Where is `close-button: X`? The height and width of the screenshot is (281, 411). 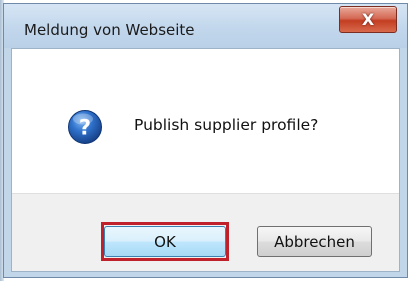 close-button: X is located at coordinates (368, 19).